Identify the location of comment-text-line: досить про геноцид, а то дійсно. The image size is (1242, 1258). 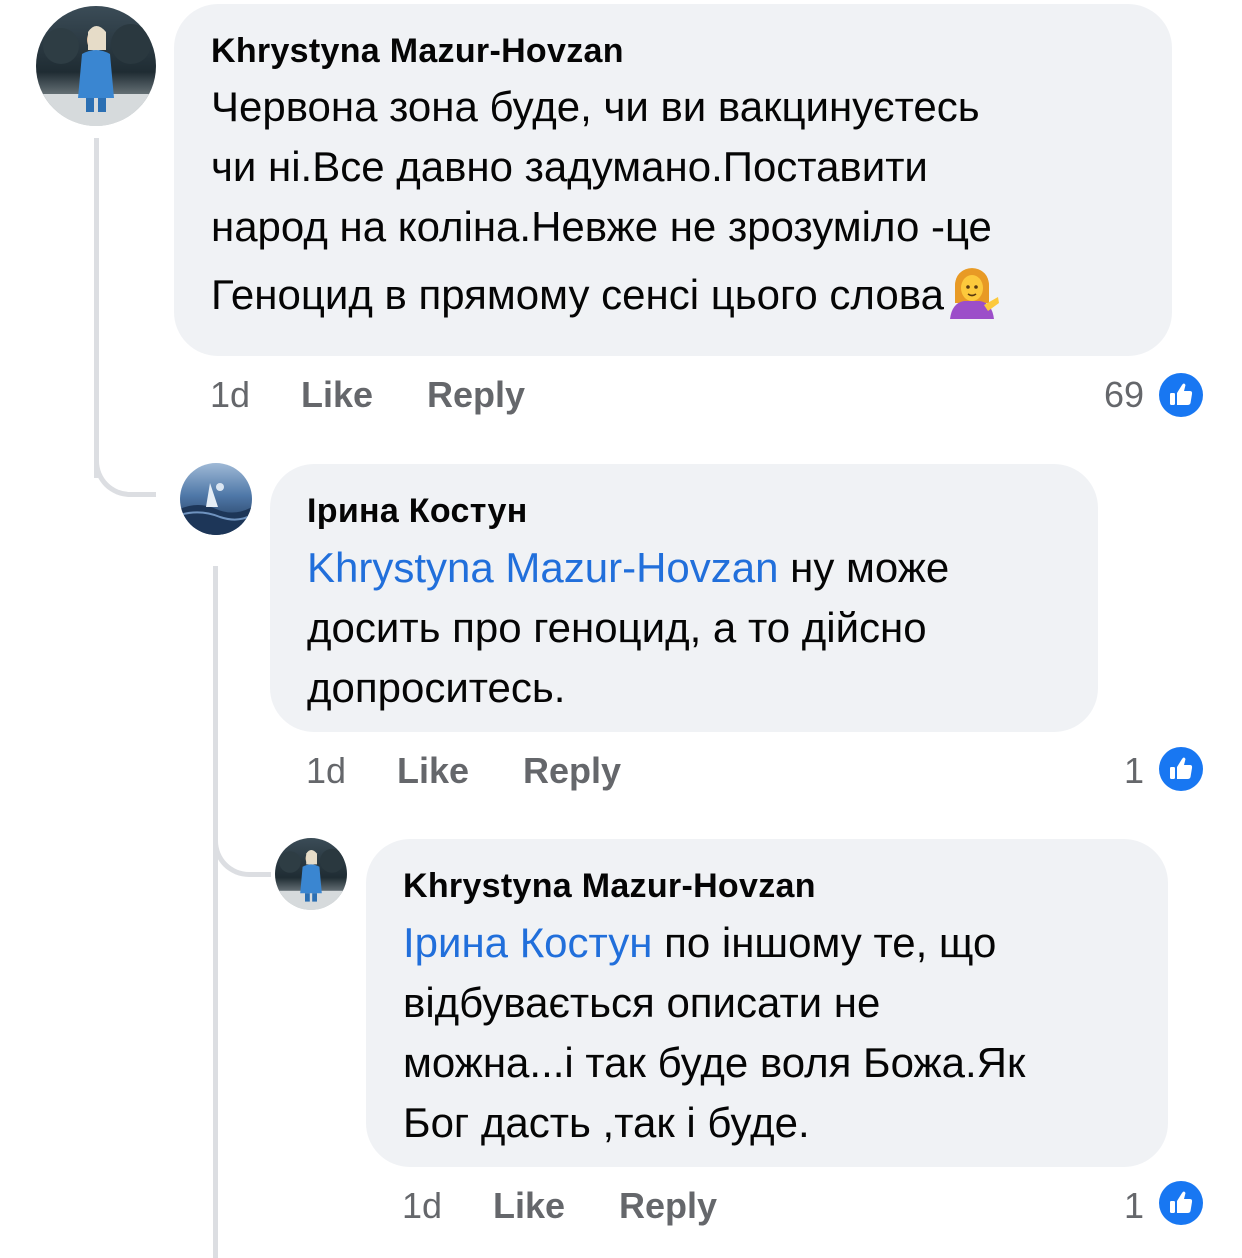
(617, 627).